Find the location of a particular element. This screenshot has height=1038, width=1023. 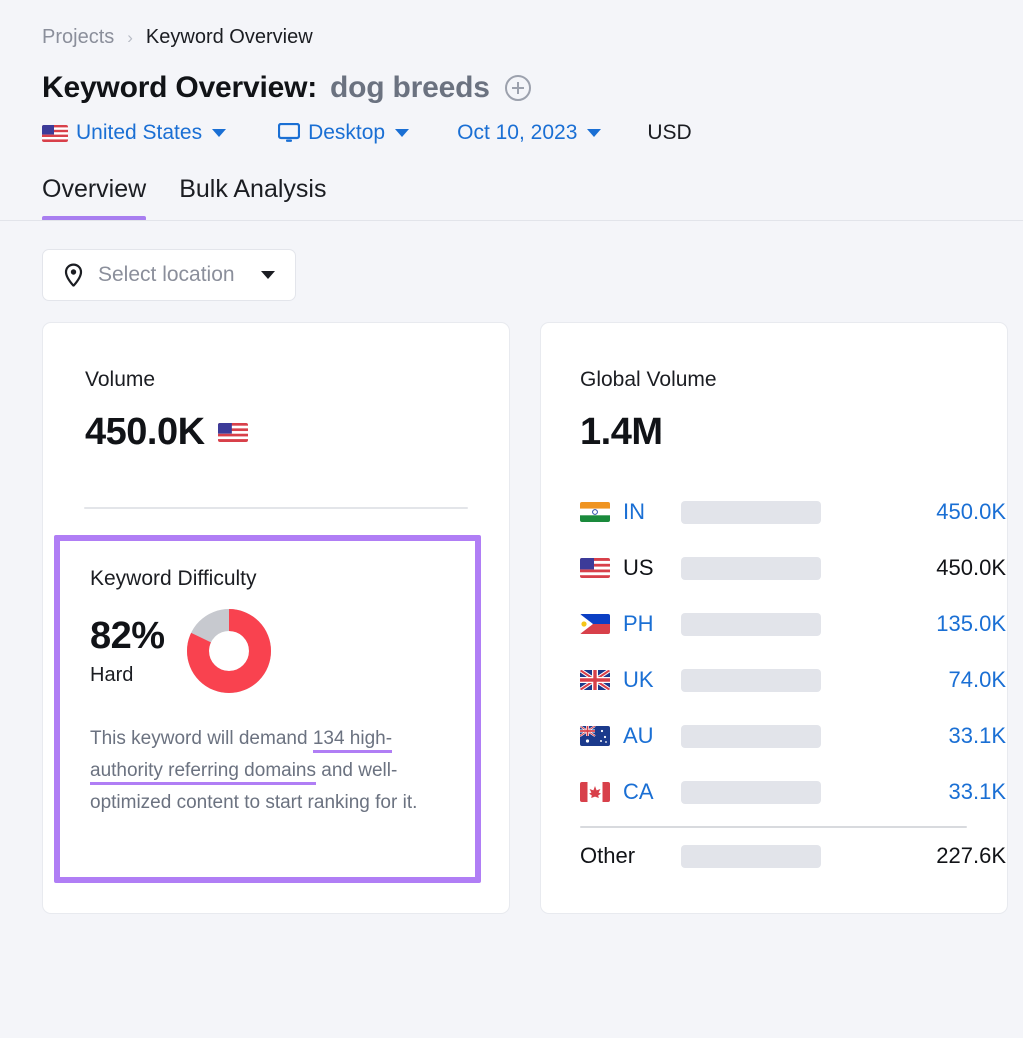

currency-value: USD is located at coordinates (669, 132).